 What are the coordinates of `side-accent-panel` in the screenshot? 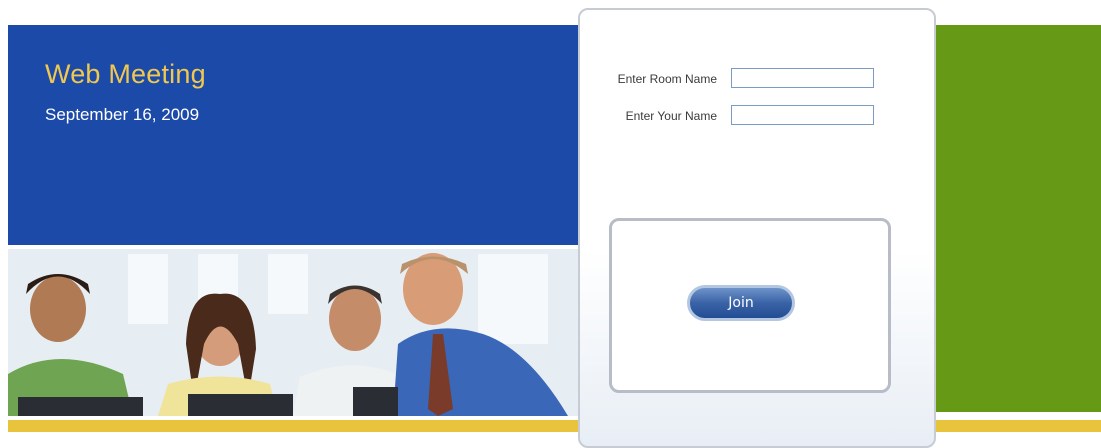 It's located at (1018, 218).